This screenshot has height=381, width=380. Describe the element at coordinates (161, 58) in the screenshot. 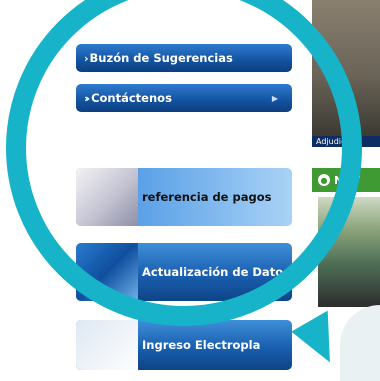

I see `menu-item-label: Buzón de Sugerencias` at that location.